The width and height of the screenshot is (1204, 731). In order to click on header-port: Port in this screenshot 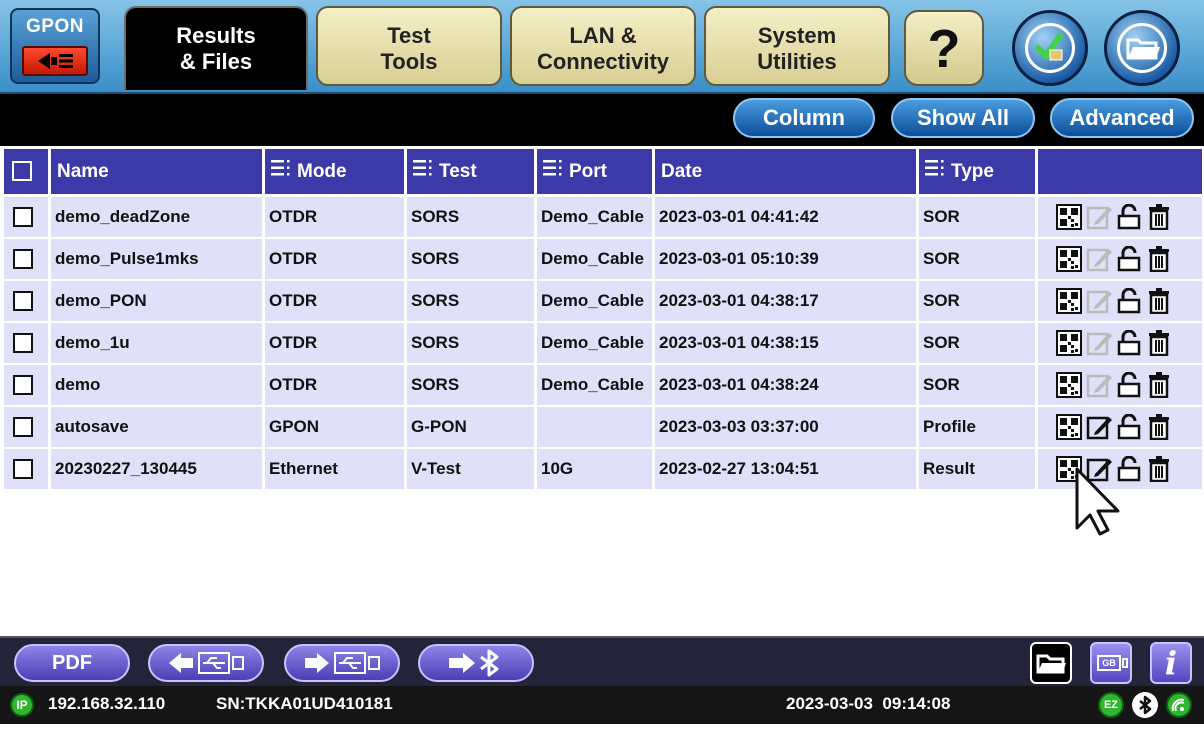, I will do `click(594, 171)`.